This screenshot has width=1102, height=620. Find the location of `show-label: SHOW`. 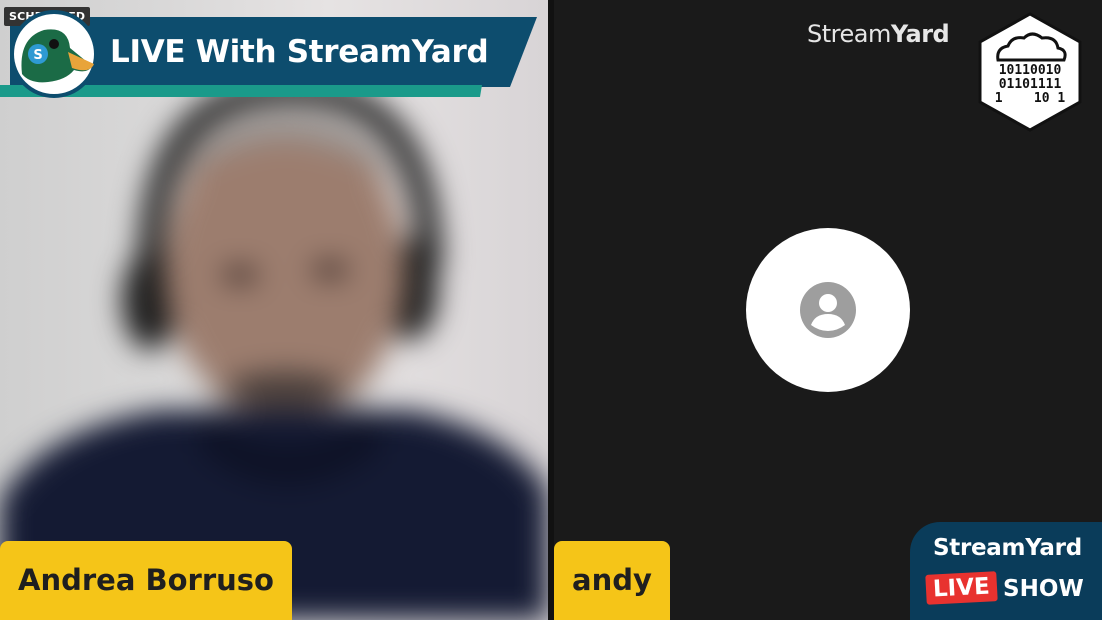

show-label: SHOW is located at coordinates (1043, 589).